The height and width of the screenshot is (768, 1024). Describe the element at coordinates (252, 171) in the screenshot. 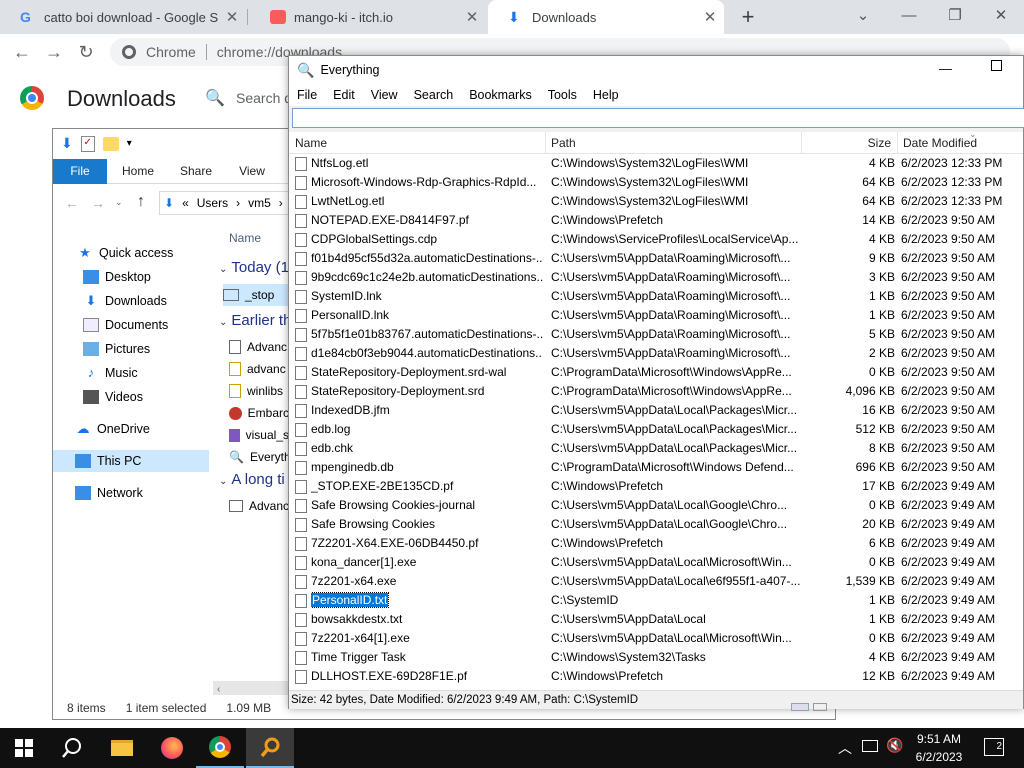

I see `ribbon-tab-view: View` at that location.